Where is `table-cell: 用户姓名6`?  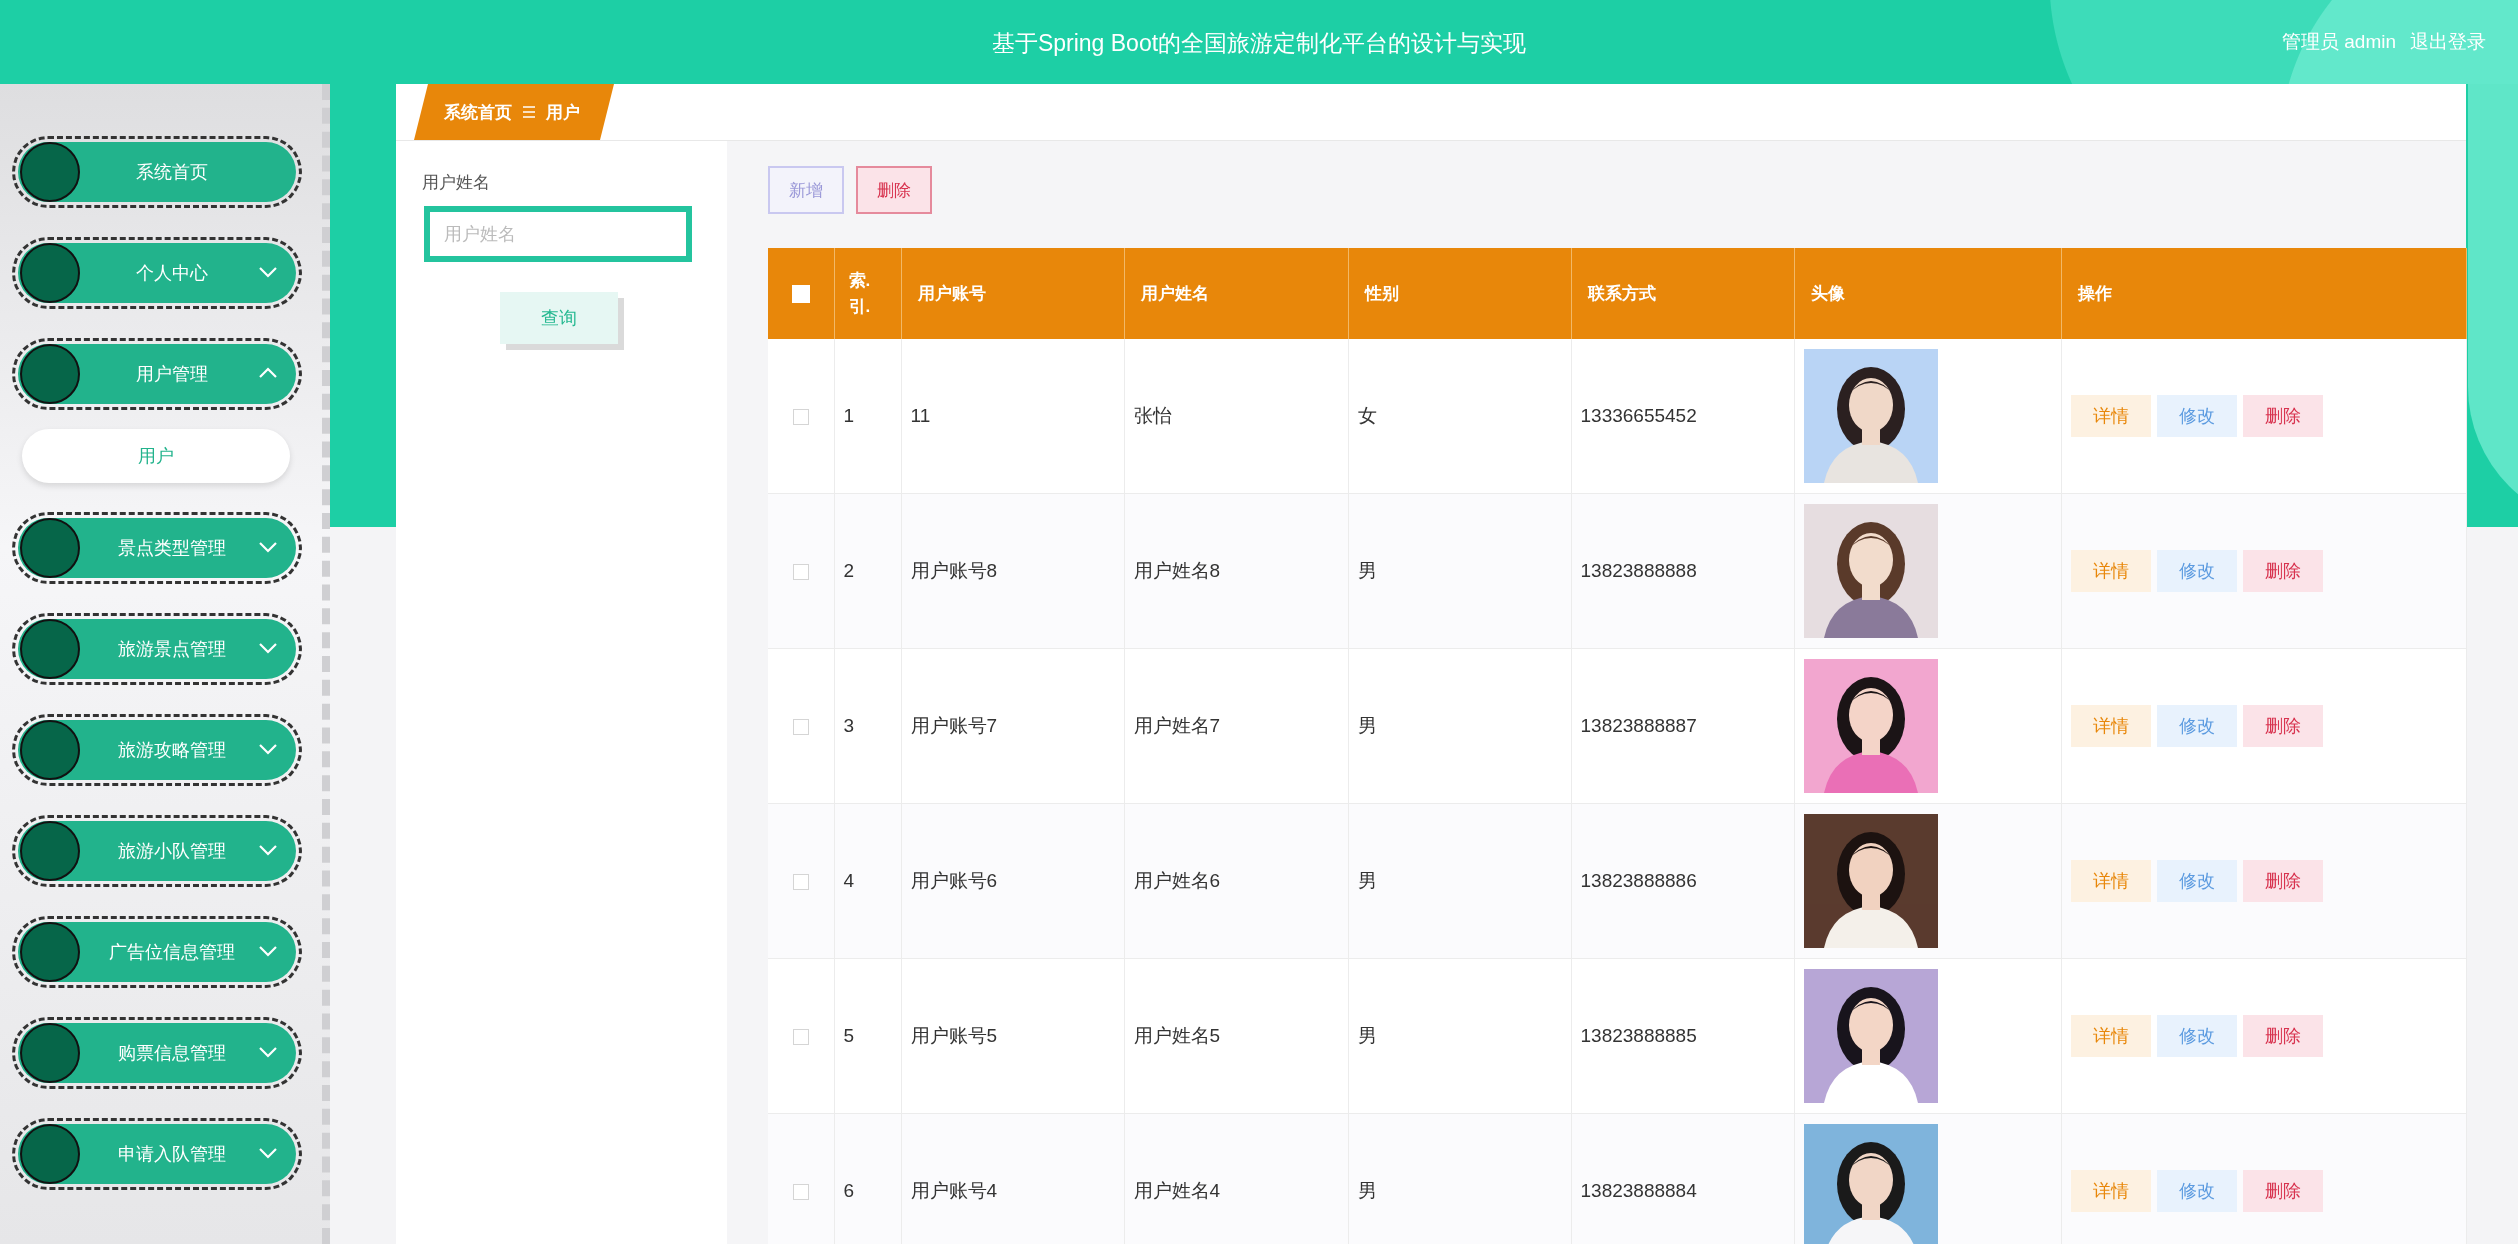 table-cell: 用户姓名6 is located at coordinates (1177, 880).